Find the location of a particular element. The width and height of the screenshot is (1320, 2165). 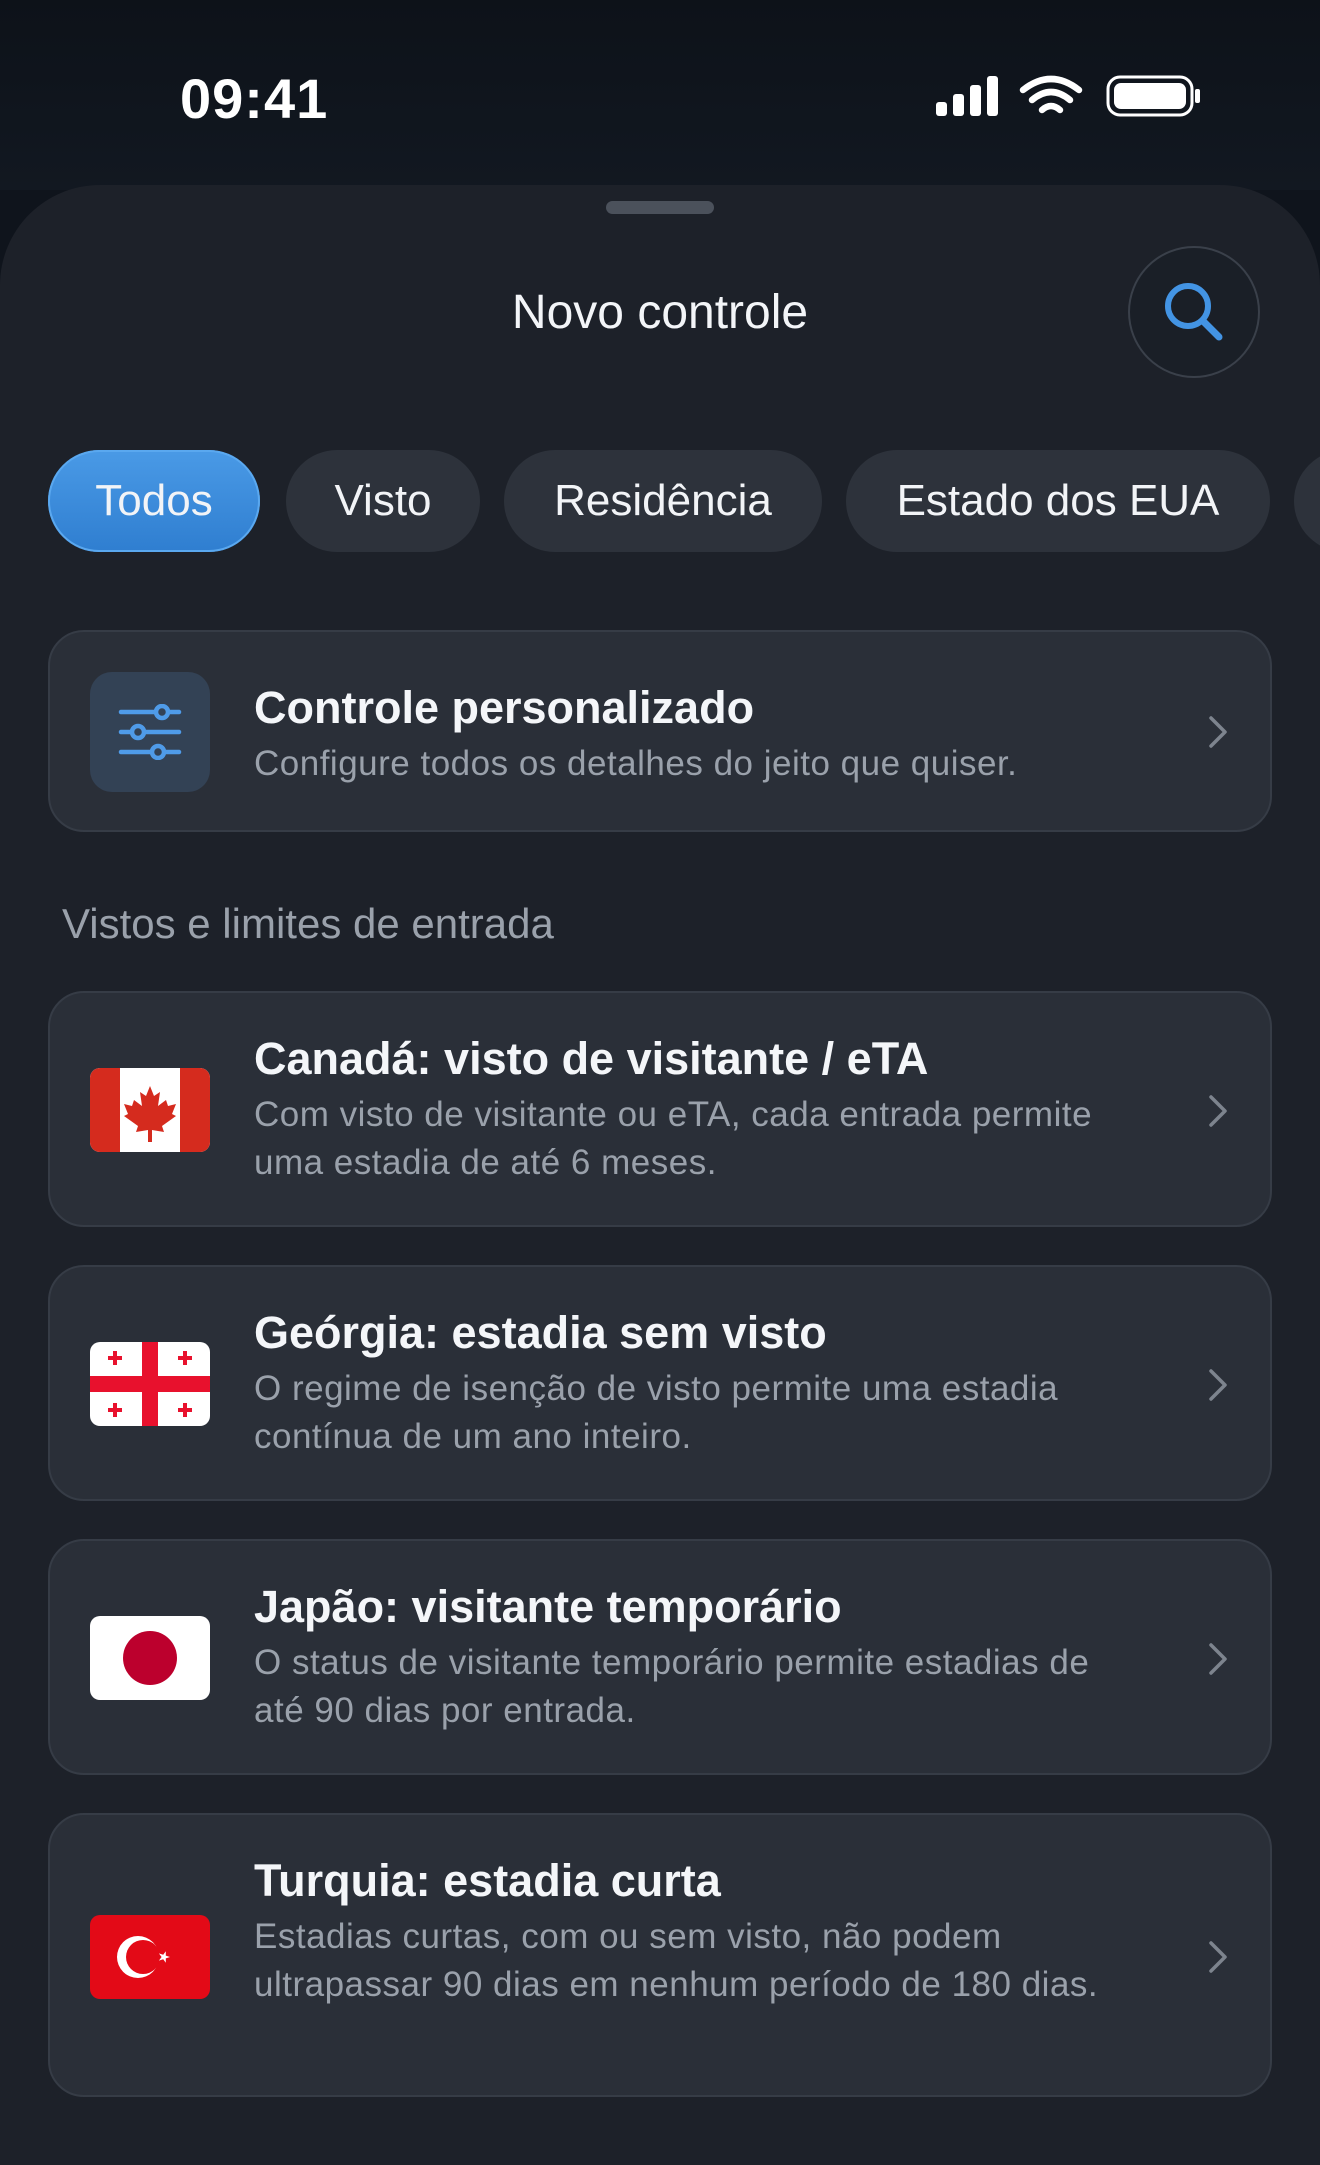

card-title: Canadá: visto de visitante / eTA is located at coordinates (591, 1058).